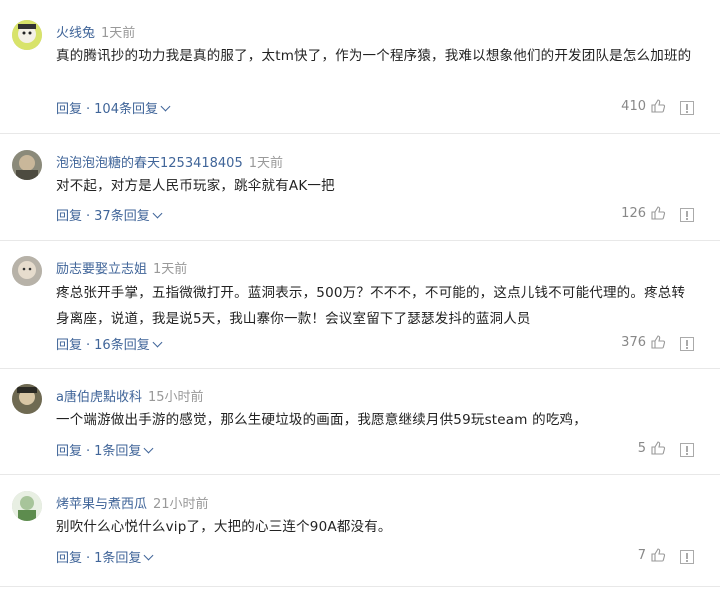 This screenshot has width=720, height=596. What do you see at coordinates (195, 186) in the screenshot?
I see `comment-text: 对不起，对方是人民币玩家，跳伞就有AK一把` at bounding box center [195, 186].